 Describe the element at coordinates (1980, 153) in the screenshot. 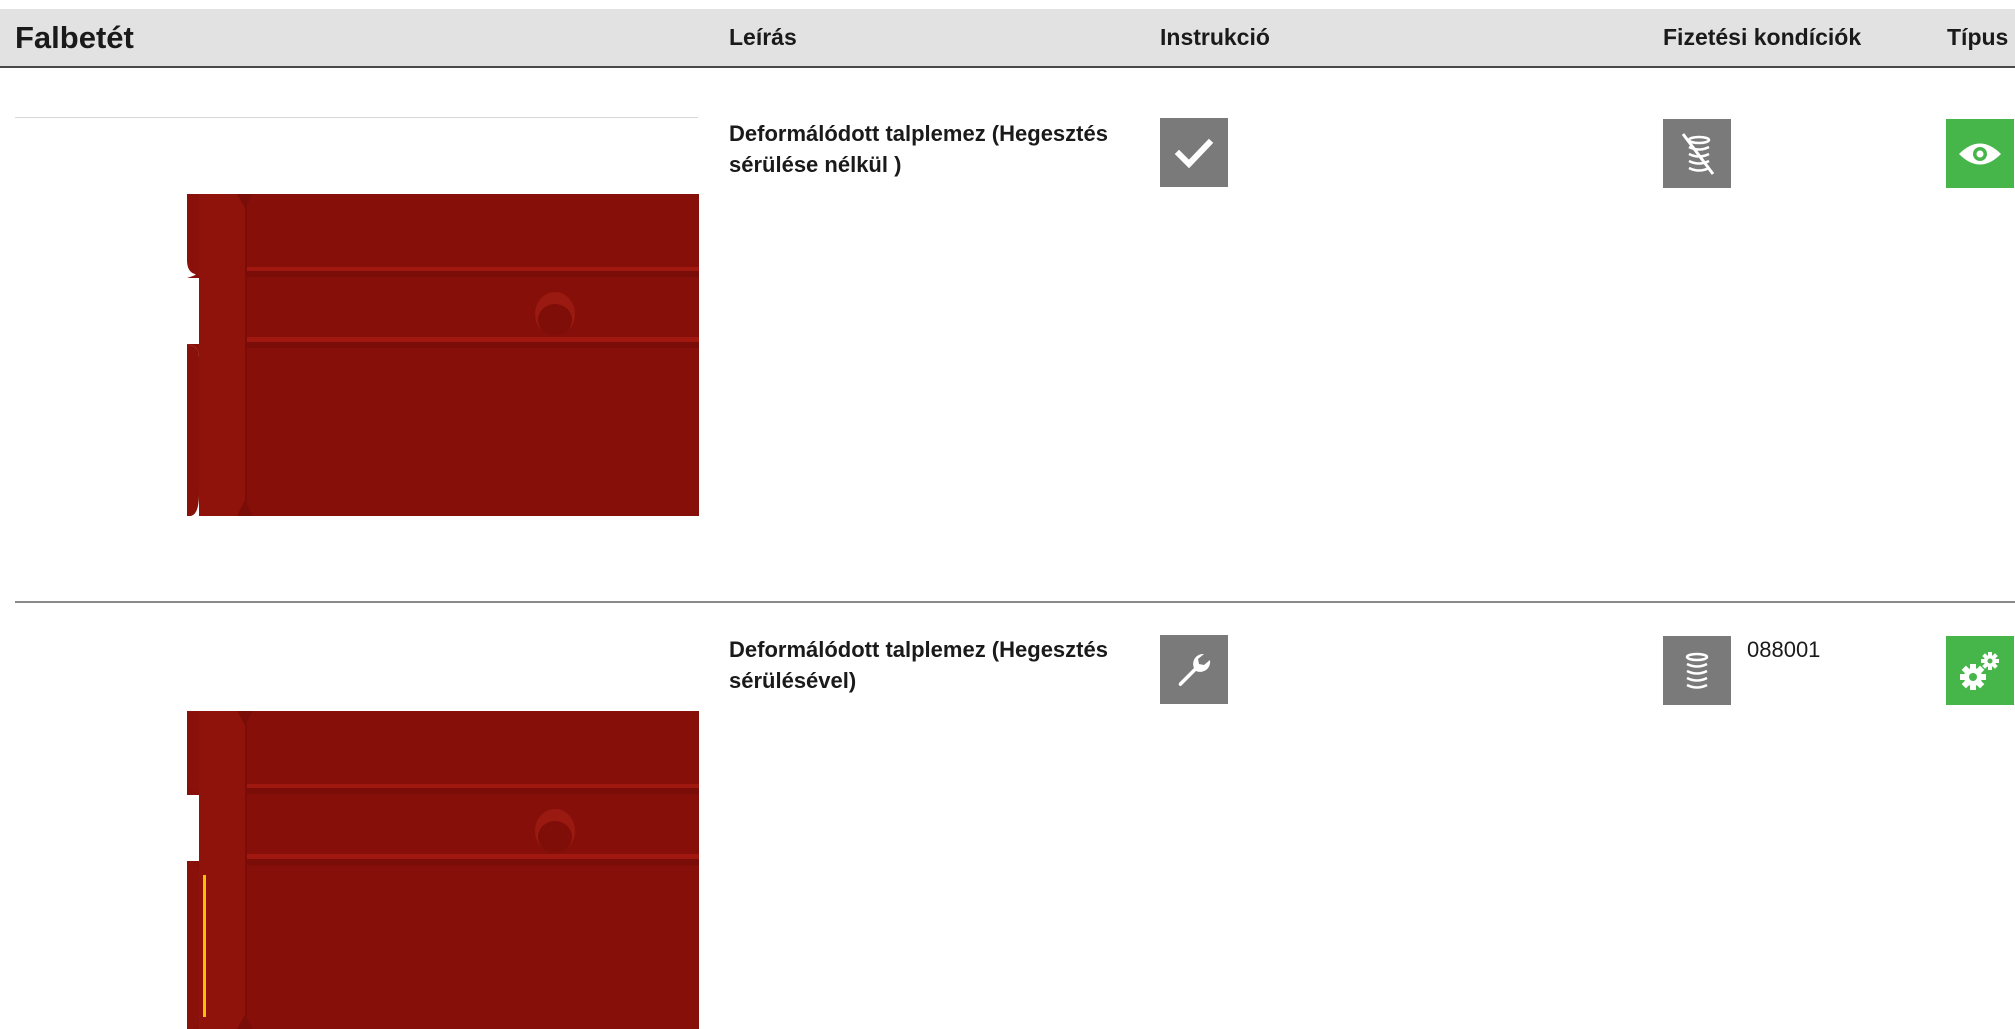

I see `type-eye-icon` at that location.